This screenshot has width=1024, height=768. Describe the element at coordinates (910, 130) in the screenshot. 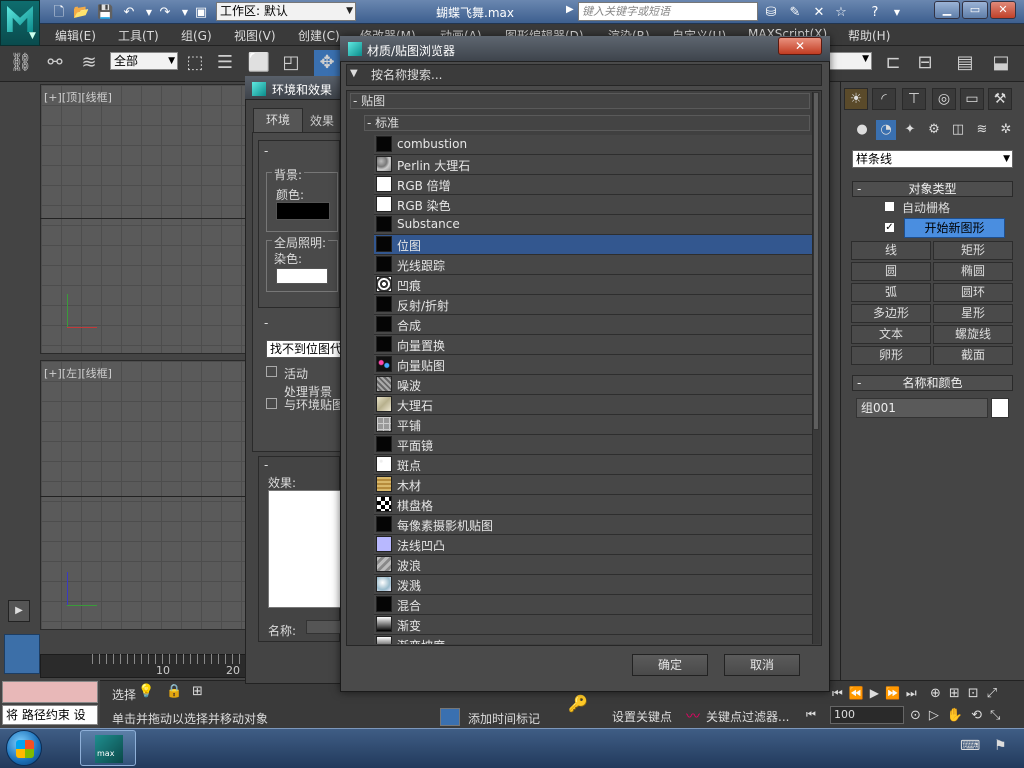

I see `lights-icon: ✦` at that location.